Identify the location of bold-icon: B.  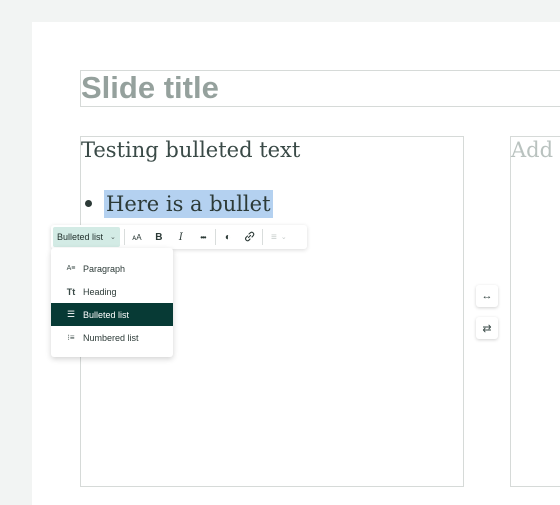
(159, 237).